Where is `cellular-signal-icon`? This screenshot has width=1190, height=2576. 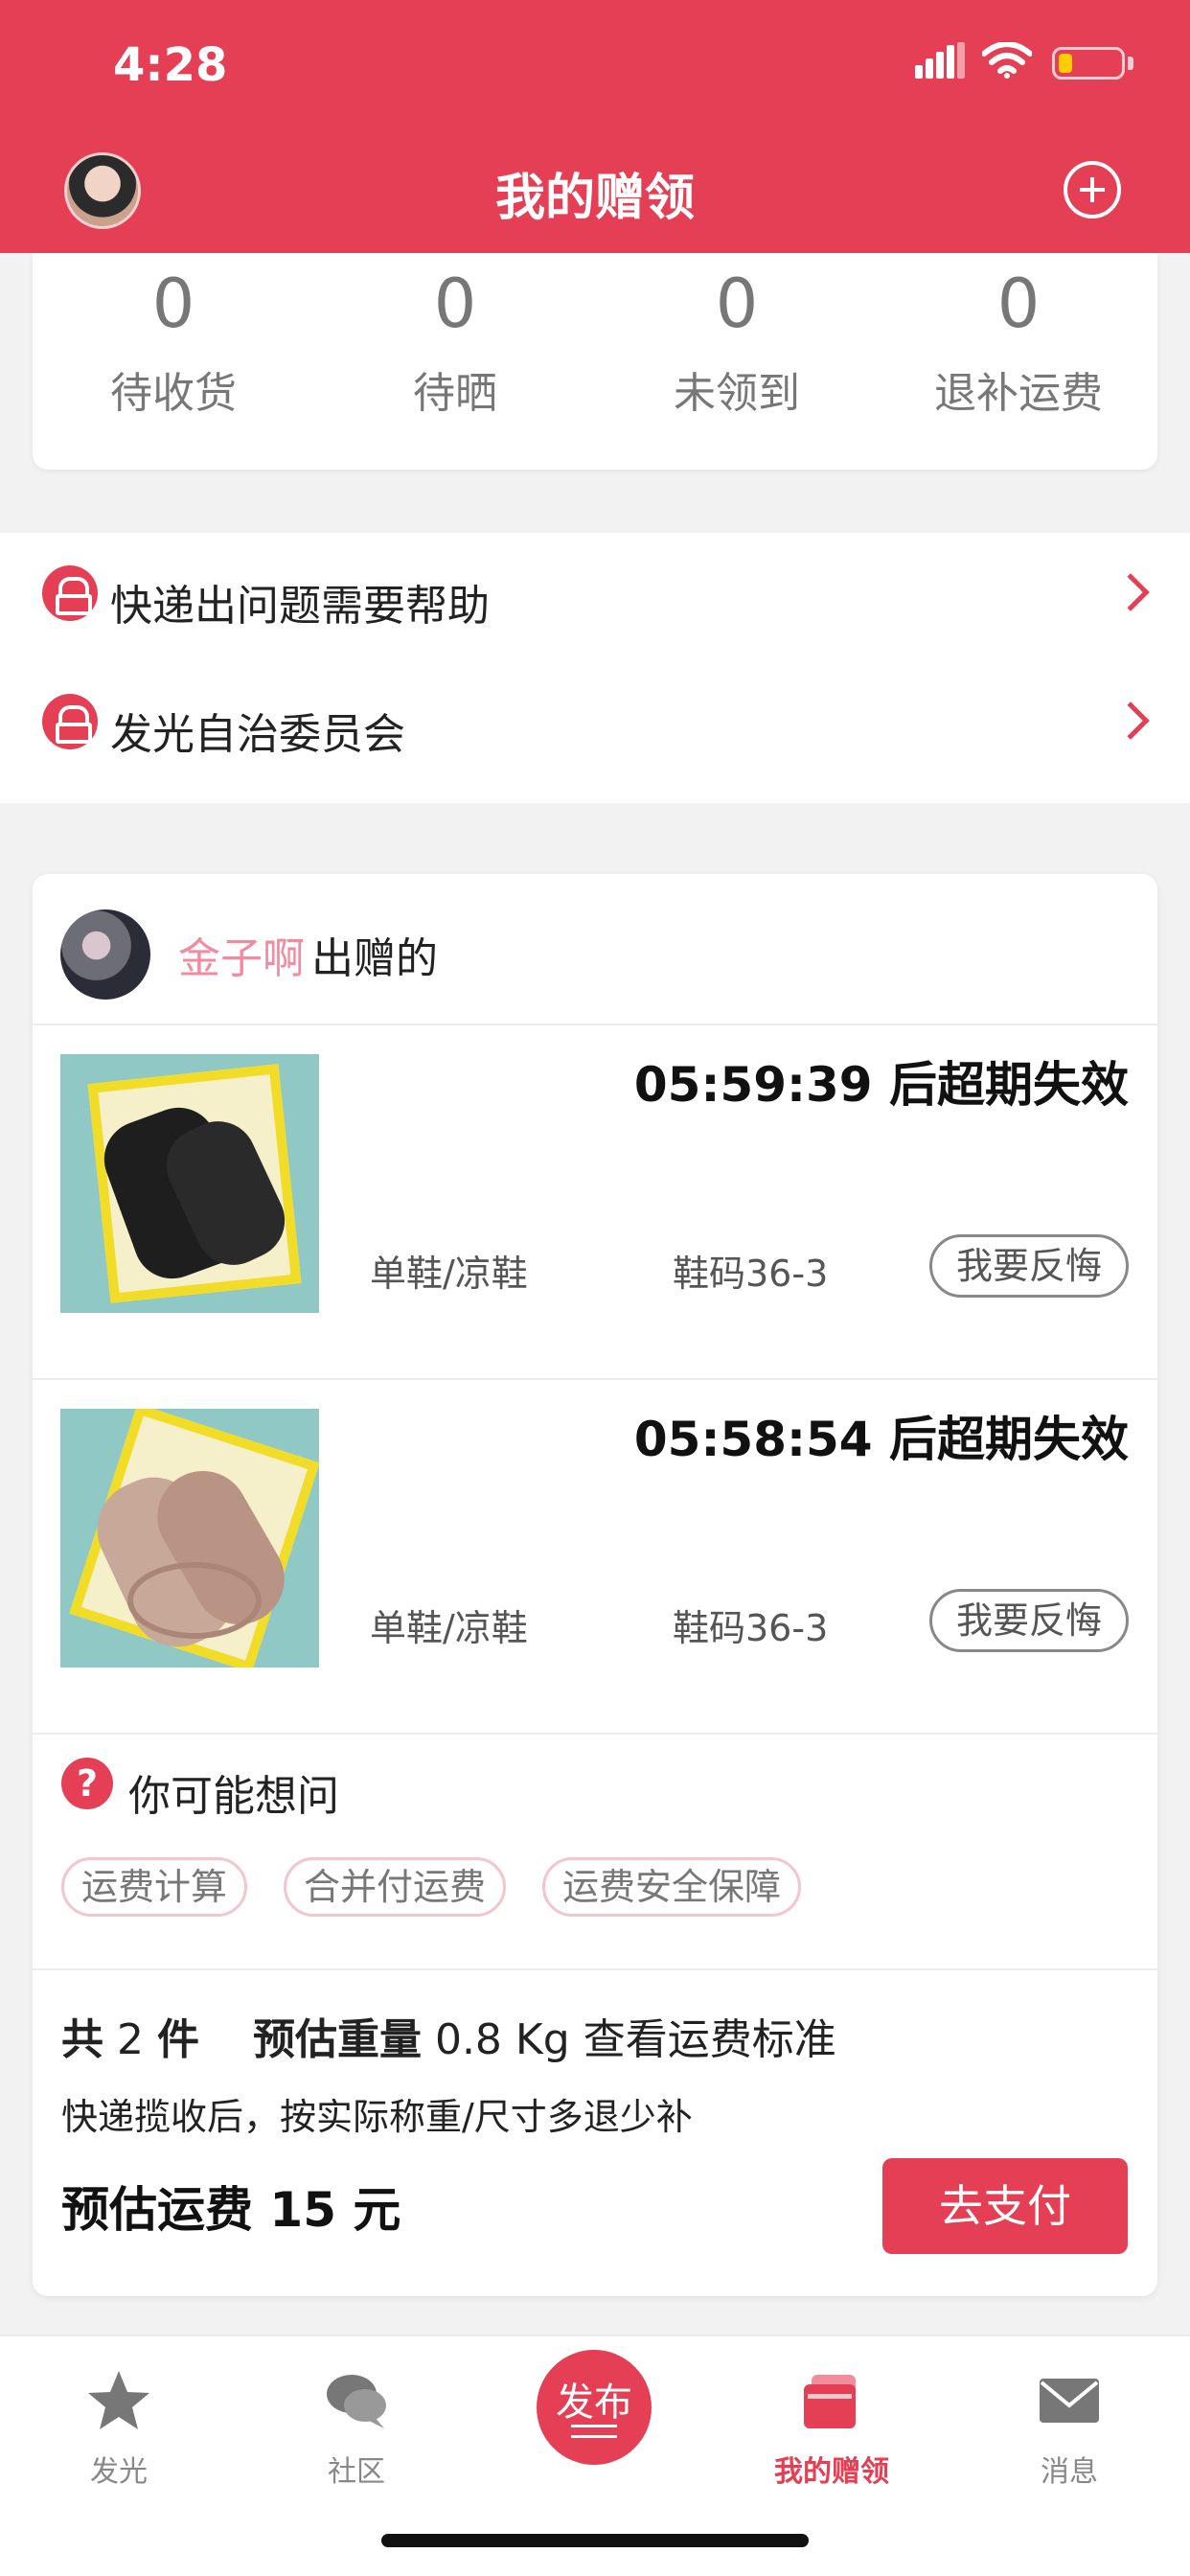
cellular-signal-icon is located at coordinates (940, 60).